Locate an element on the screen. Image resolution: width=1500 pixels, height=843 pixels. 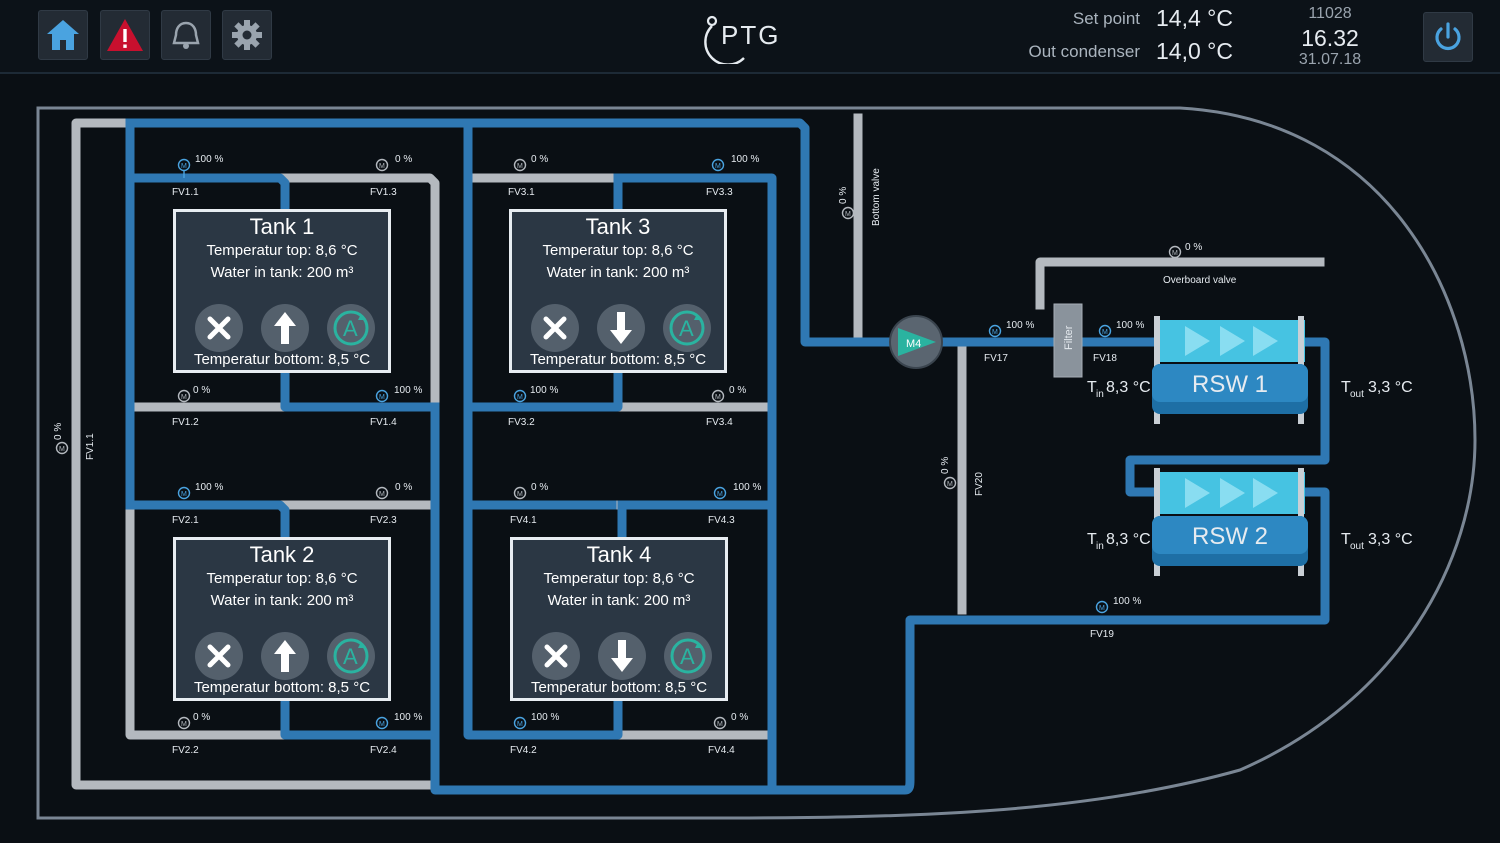
tank-3-auto-button: A is located at coordinates (687, 328).